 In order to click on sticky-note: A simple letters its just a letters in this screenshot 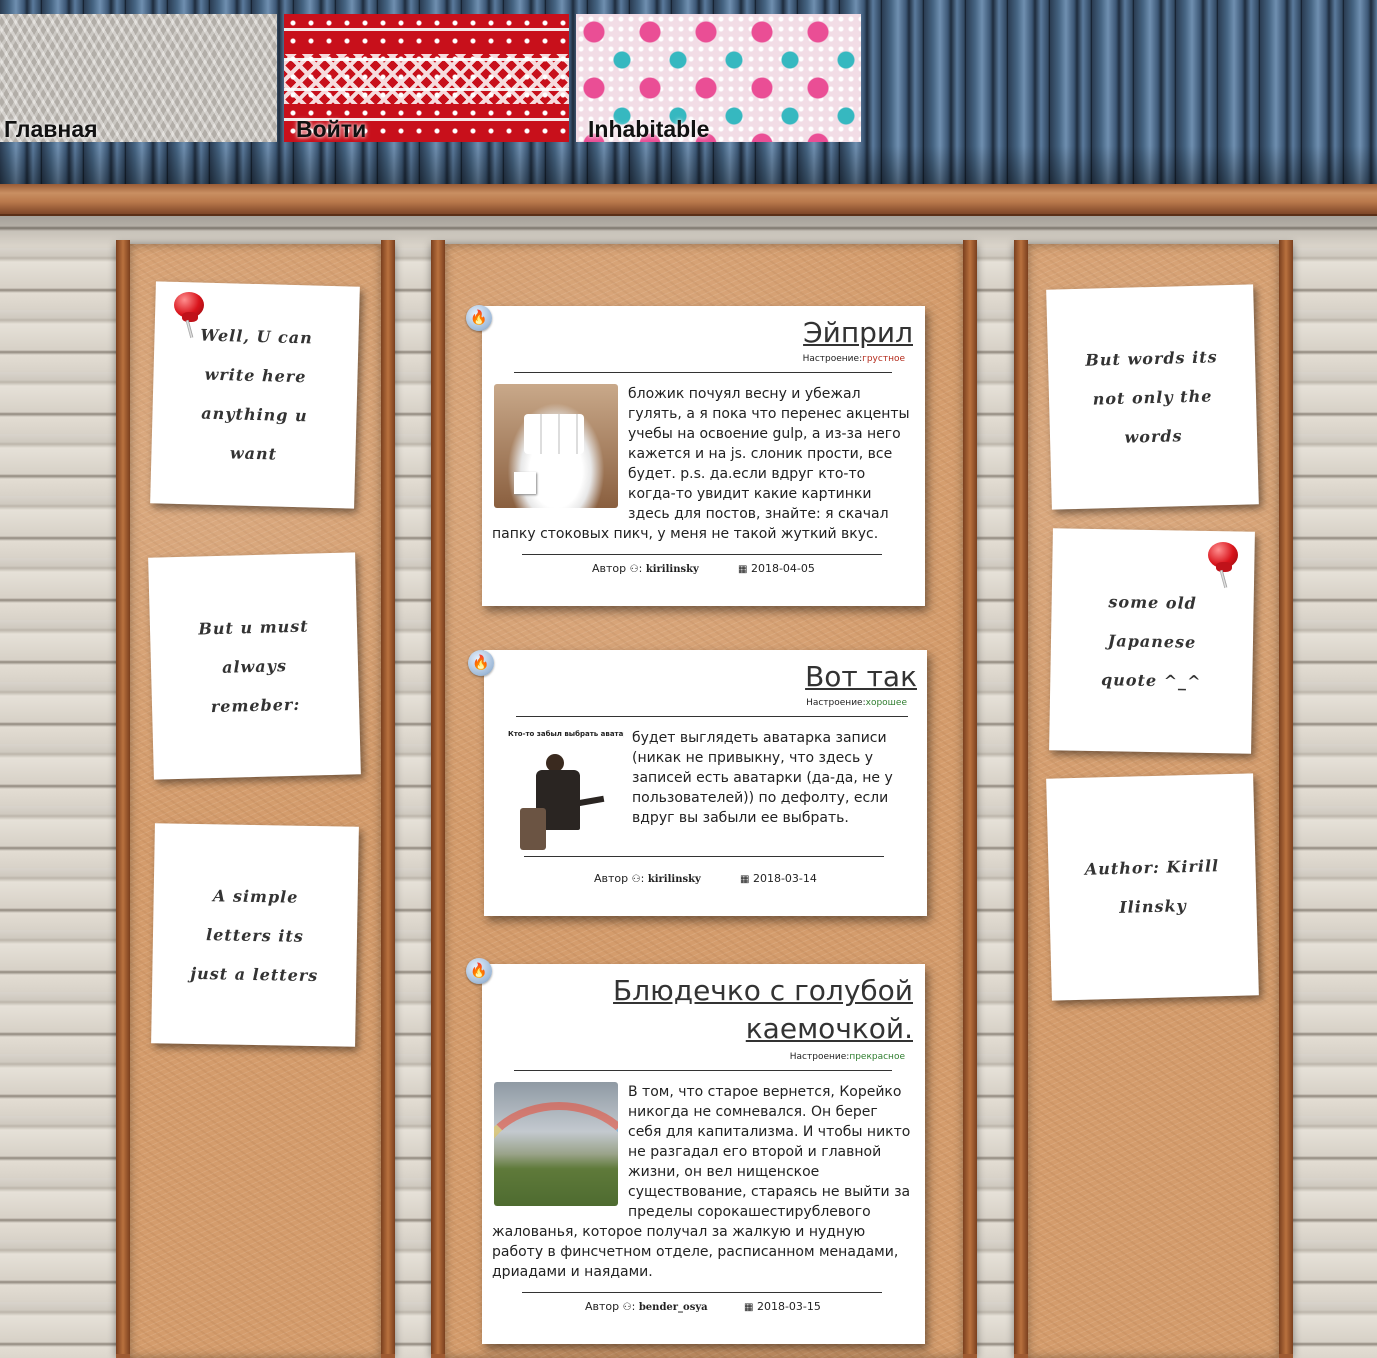, I will do `click(255, 935)`.